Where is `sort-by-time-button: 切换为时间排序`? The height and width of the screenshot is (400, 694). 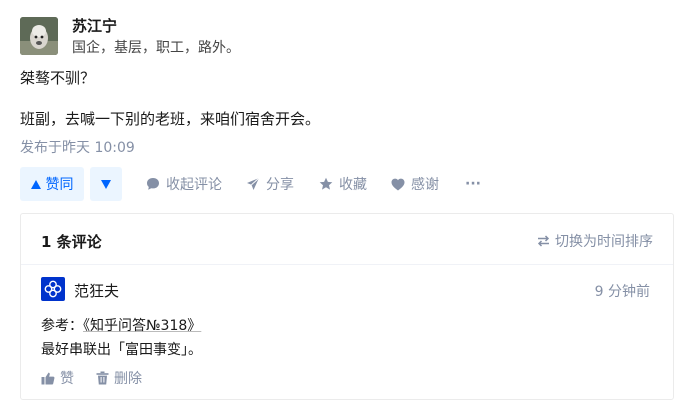
sort-by-time-button: 切换为时间排序 is located at coordinates (595, 241).